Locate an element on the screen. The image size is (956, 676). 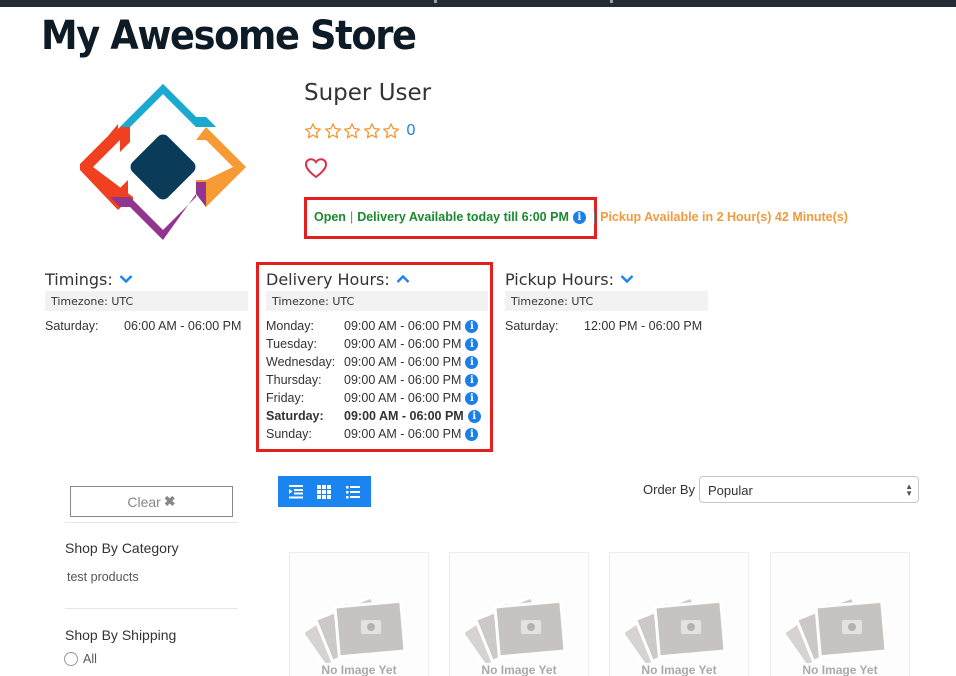
delivery-row-tuesday: Tuesday: 09:00 AM - 06:00 PM i is located at coordinates (377, 344).